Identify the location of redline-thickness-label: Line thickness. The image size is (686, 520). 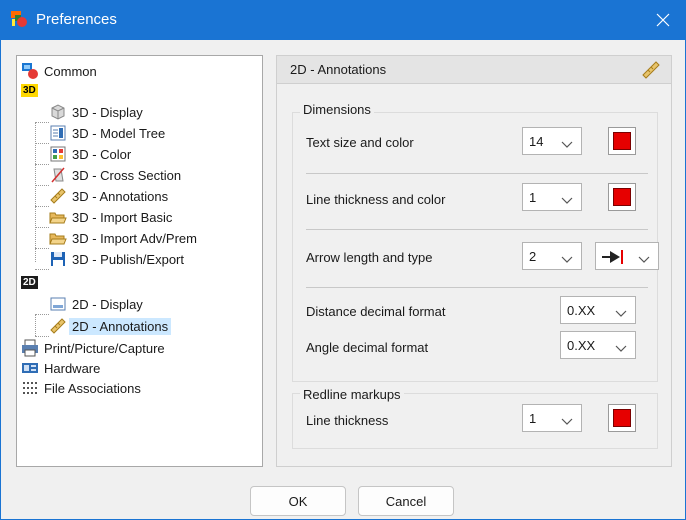
(347, 420).